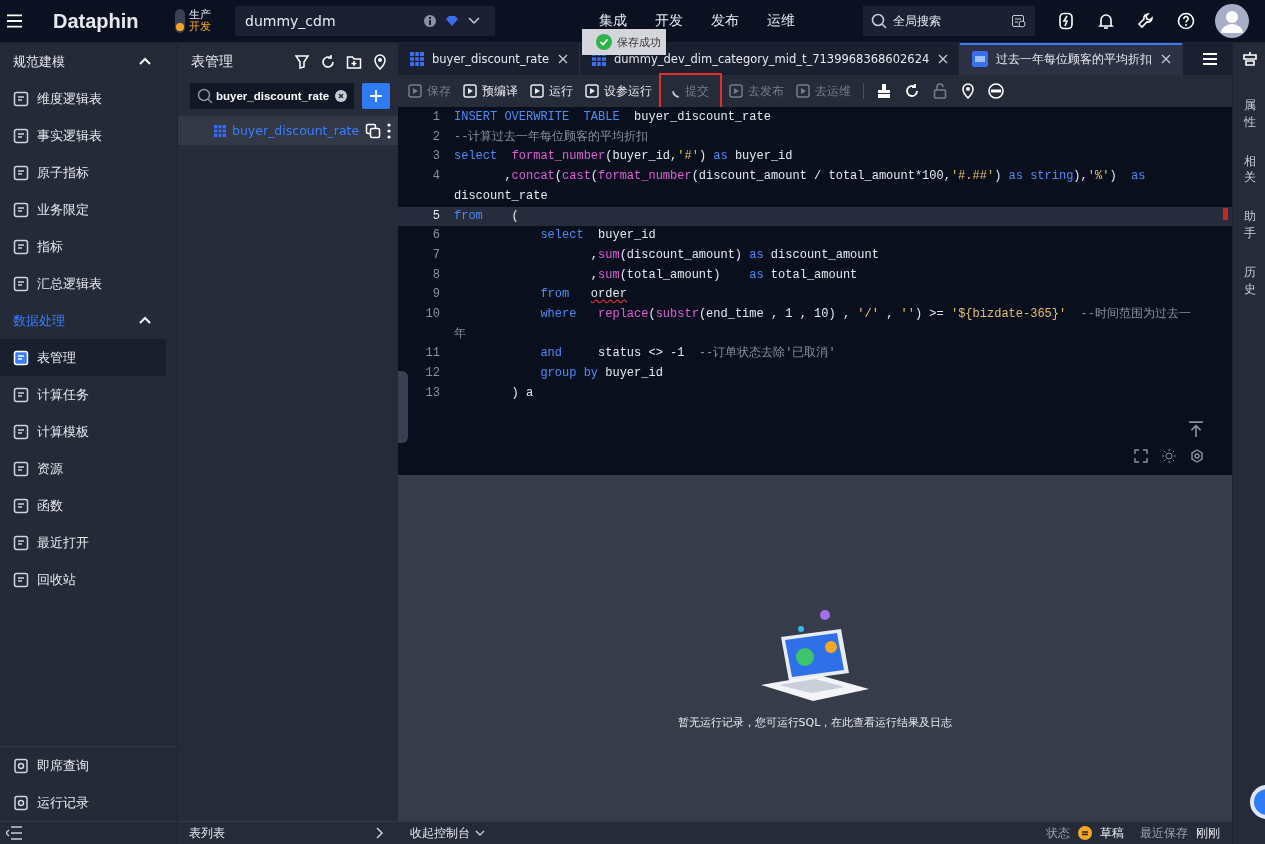 Image resolution: width=1265 pixels, height=844 pixels. Describe the element at coordinates (1186, 21) in the screenshot. I see `help-icon` at that location.